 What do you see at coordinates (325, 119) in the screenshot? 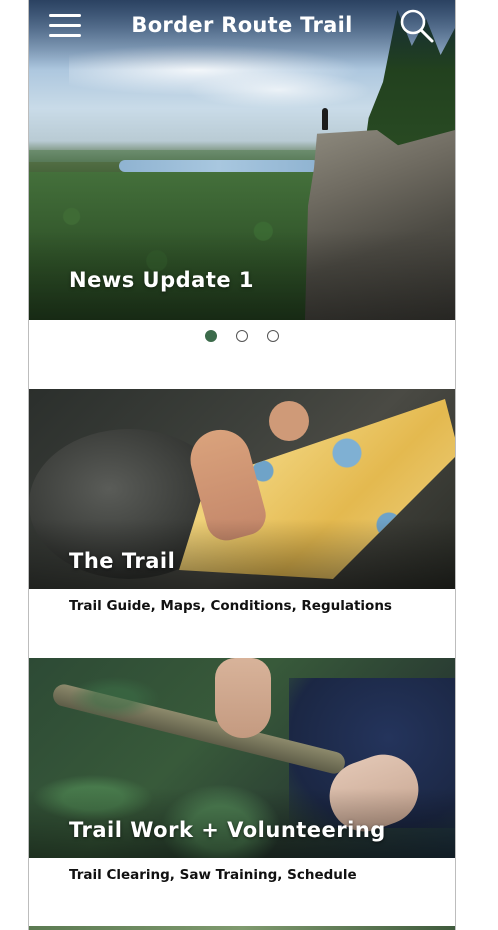
I see `hiker-silhouette` at bounding box center [325, 119].